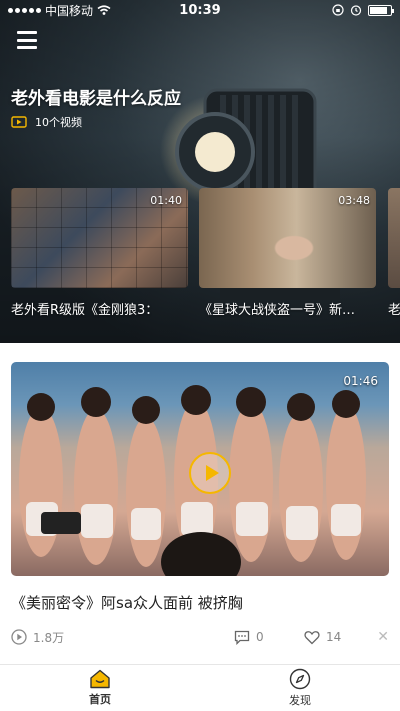  Describe the element at coordinates (27, 40) in the screenshot. I see `hamburger-menu-icon` at that location.